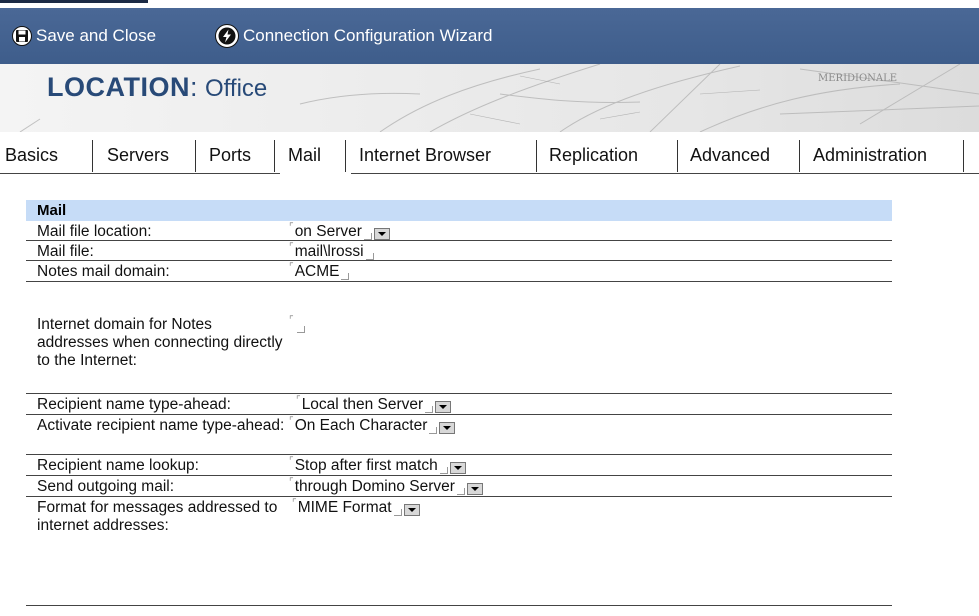  Describe the element at coordinates (134, 404) in the screenshot. I see `field-label: Recipient name type-ahead:` at that location.